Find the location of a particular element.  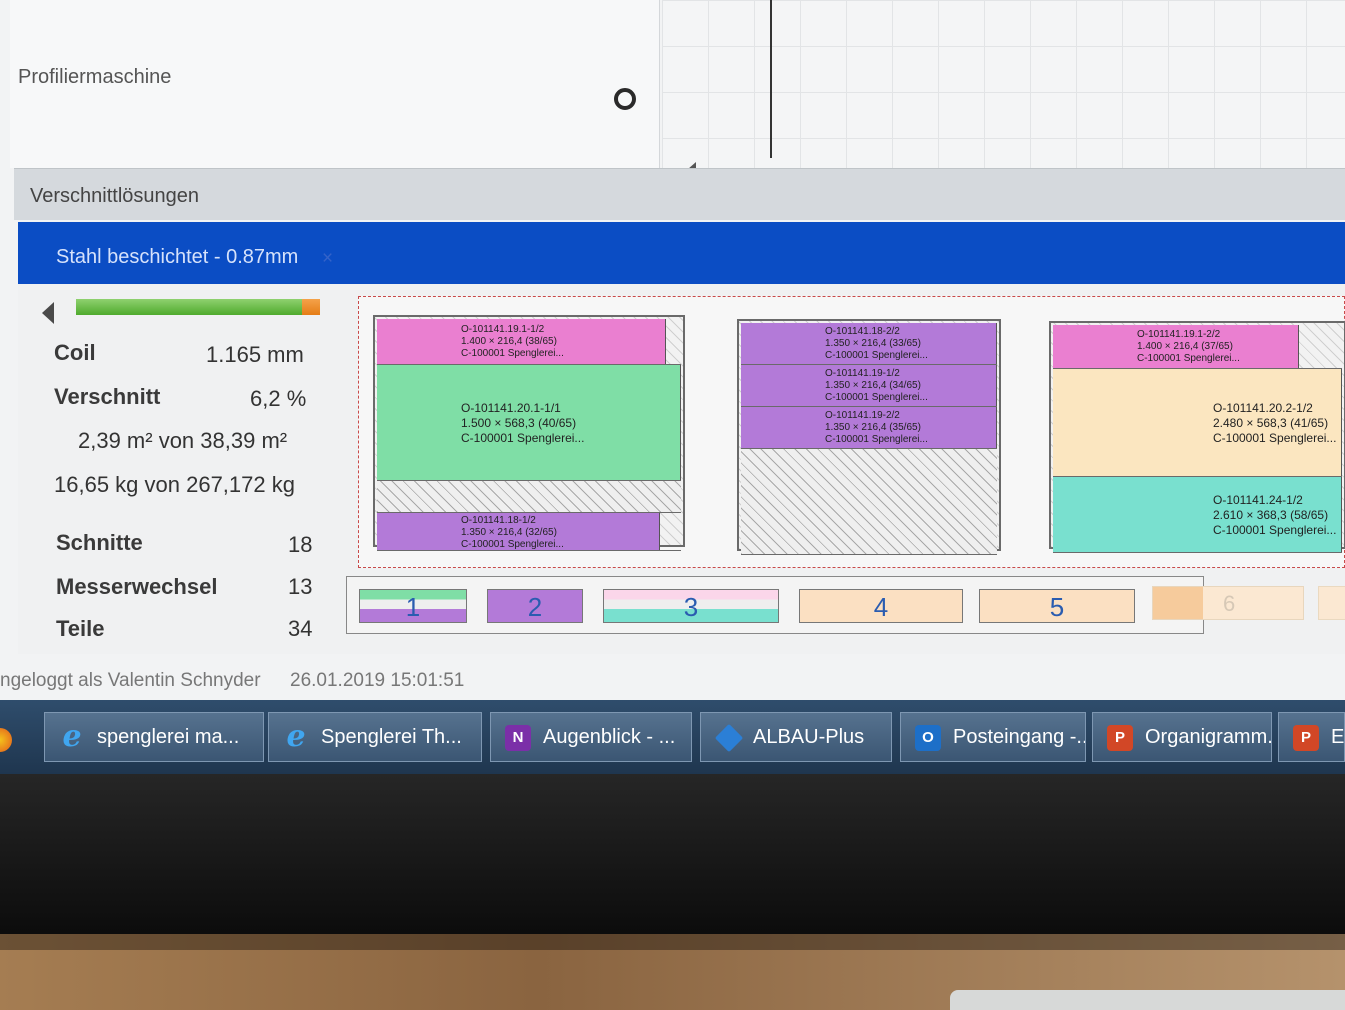

strip-label-line: 2.610 × 368,3 (58/65) is located at coordinates (1271, 514).